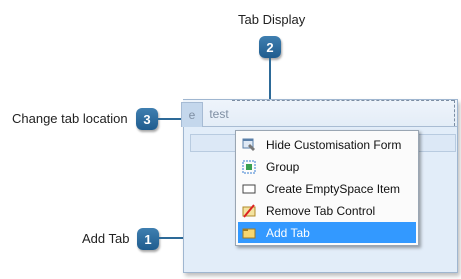 This screenshot has width=461, height=279. What do you see at coordinates (70, 118) in the screenshot?
I see `change-tab-location-label: Change tab location` at bounding box center [70, 118].